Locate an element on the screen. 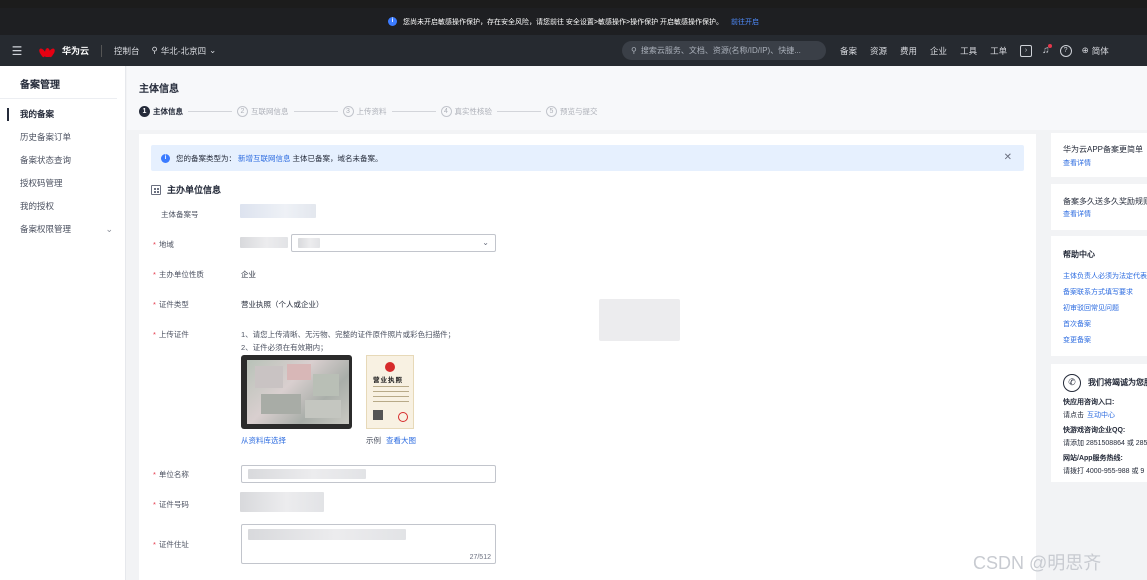  unit-nature-value: 企业 is located at coordinates (248, 274).